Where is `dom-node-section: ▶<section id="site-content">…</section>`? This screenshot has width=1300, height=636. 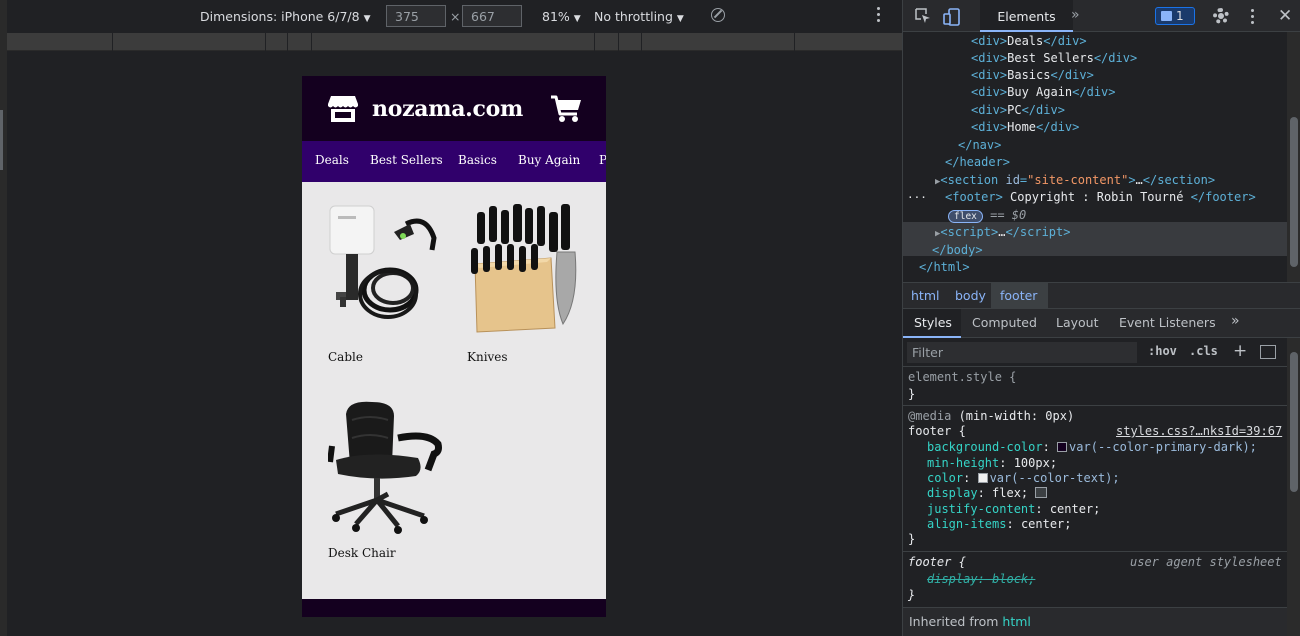
dom-node-section: ▶<section id="site-content">…</section> is located at coordinates (1075, 180).